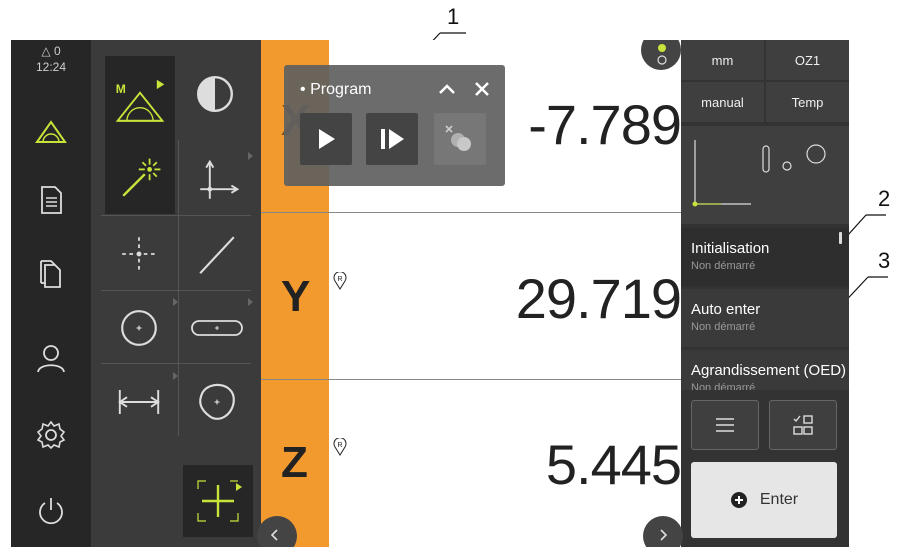 This screenshot has width=901, height=547. What do you see at coordinates (217, 328) in the screenshot?
I see `slot-icon` at bounding box center [217, 328].